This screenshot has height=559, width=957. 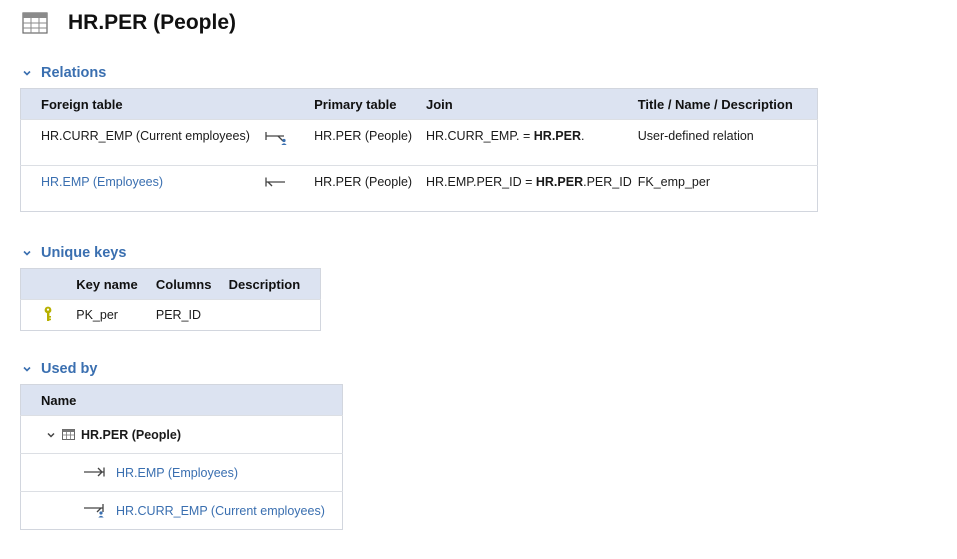 What do you see at coordinates (531, 188) in the screenshot?
I see `join-expression: HR.EMP.PER_ID = HR.PER.PER_ID` at bounding box center [531, 188].